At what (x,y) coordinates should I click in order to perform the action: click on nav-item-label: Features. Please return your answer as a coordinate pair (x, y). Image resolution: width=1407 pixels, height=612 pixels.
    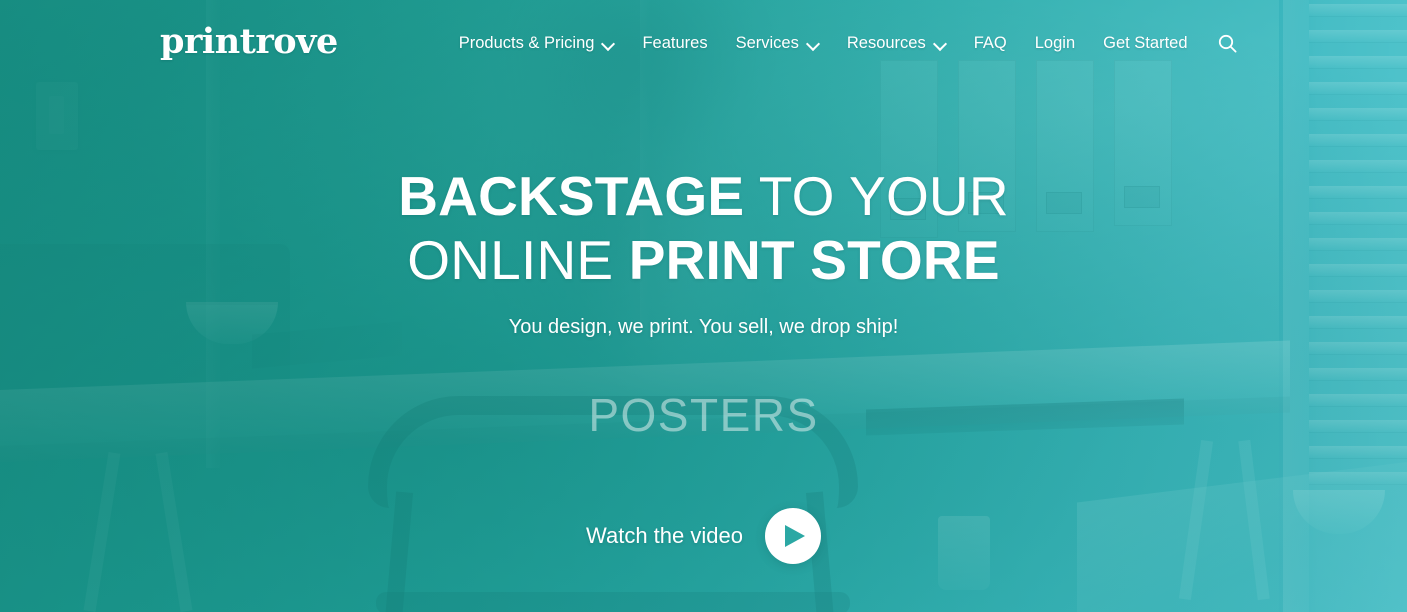
    Looking at the image, I should click on (675, 42).